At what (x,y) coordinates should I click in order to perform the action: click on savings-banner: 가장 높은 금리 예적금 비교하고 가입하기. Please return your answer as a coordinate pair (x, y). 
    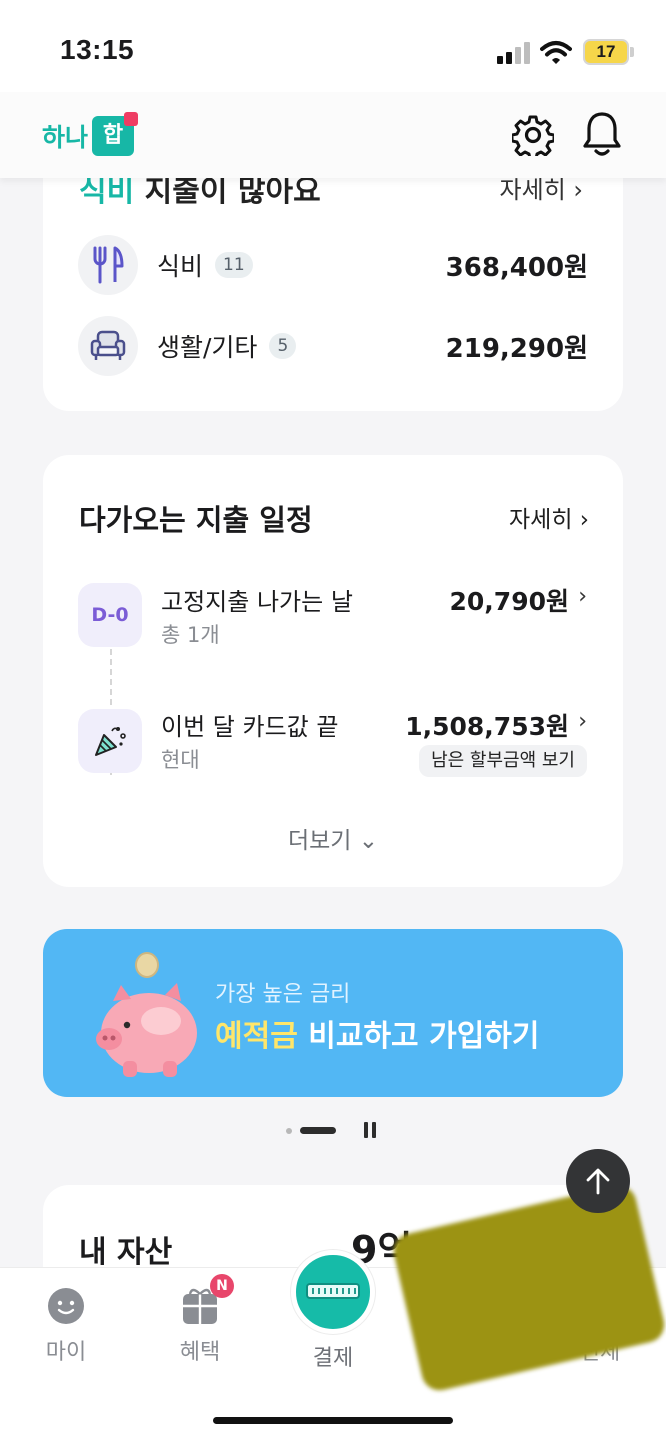
    Looking at the image, I should click on (333, 1013).